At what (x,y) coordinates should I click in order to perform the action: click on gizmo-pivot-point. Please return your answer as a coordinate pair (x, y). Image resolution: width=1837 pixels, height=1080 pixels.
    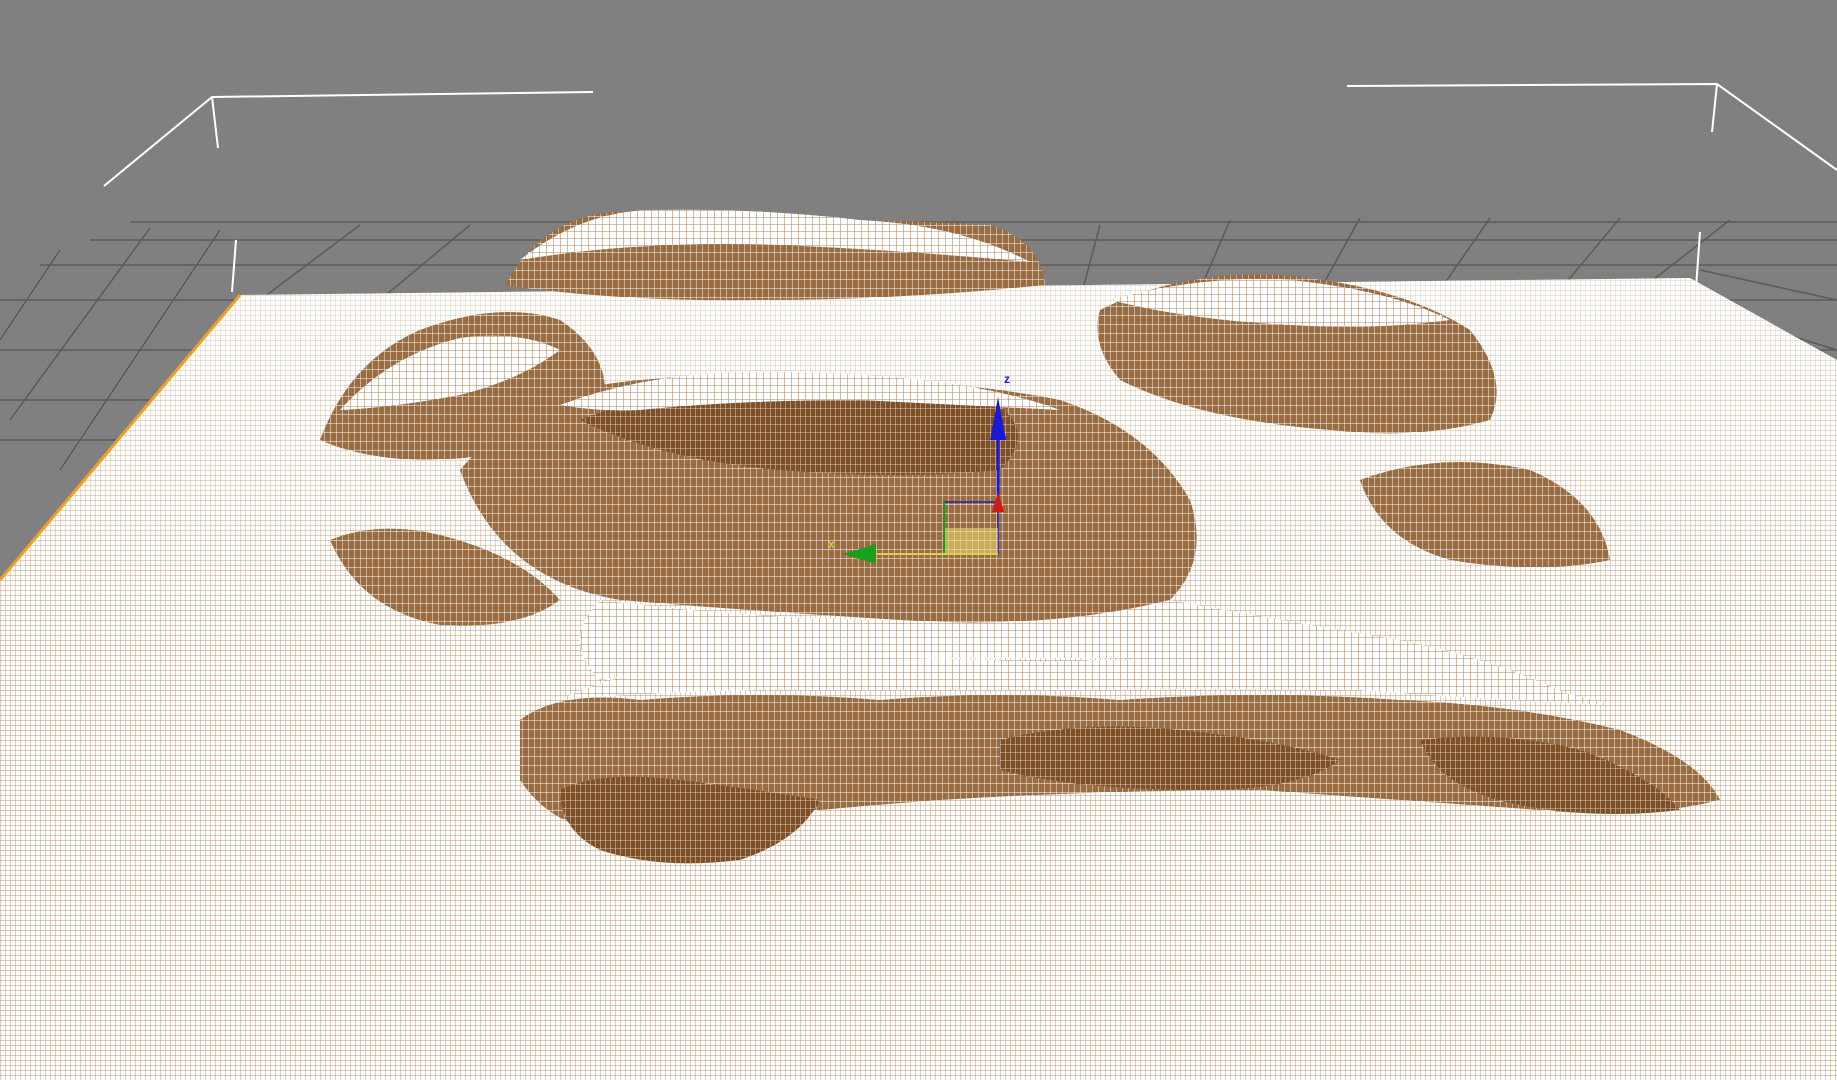
    Looking at the image, I should click on (998, 505).